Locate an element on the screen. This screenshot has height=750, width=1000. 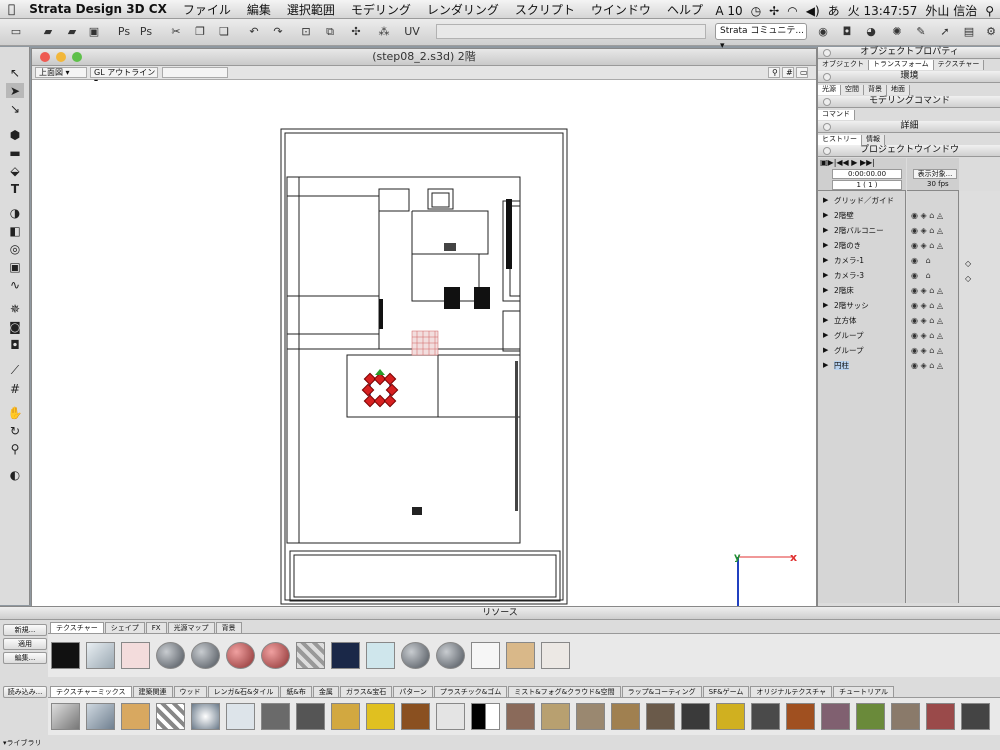
box-tool-icon: ▣ is located at coordinates (15, 266).